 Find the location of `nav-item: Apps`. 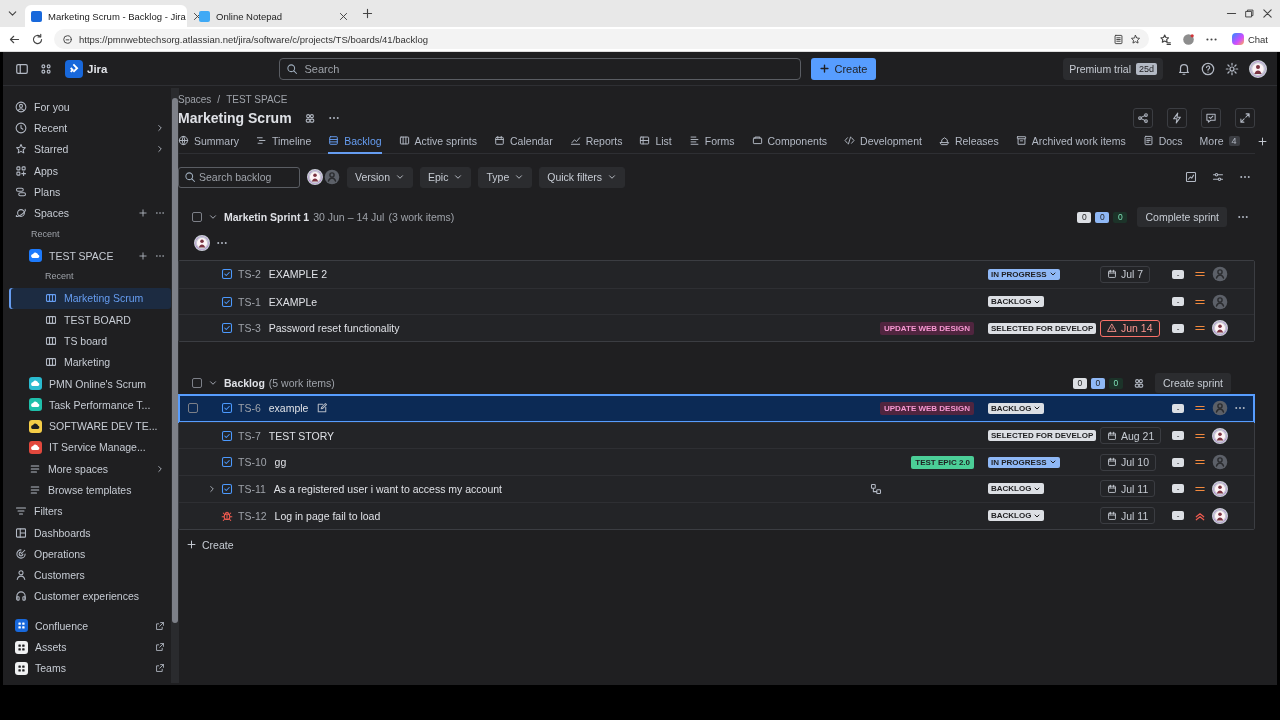

nav-item: Apps is located at coordinates (90, 170).